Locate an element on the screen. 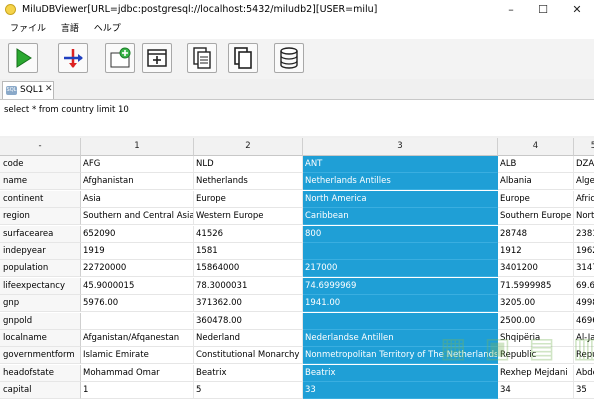 This screenshot has height=408, width=594. maximize-button: ☐ is located at coordinates (543, 10).